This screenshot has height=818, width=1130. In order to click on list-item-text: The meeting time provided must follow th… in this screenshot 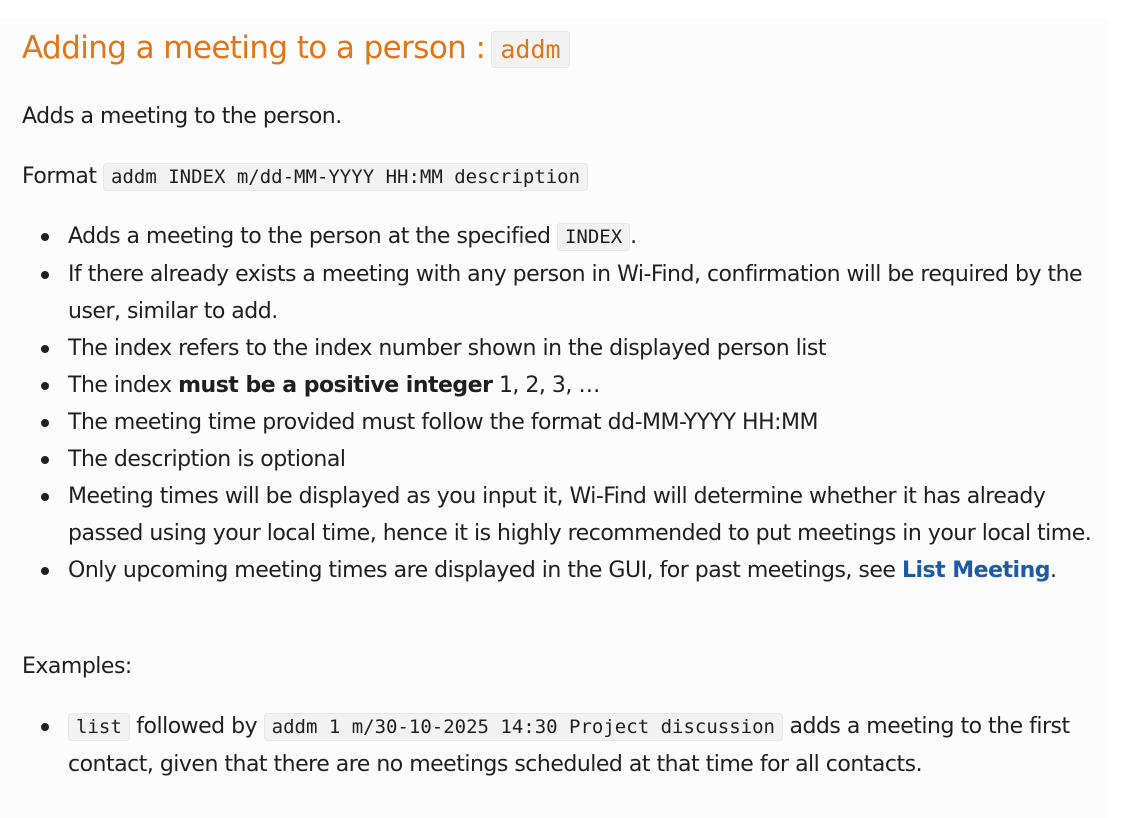, I will do `click(443, 422)`.